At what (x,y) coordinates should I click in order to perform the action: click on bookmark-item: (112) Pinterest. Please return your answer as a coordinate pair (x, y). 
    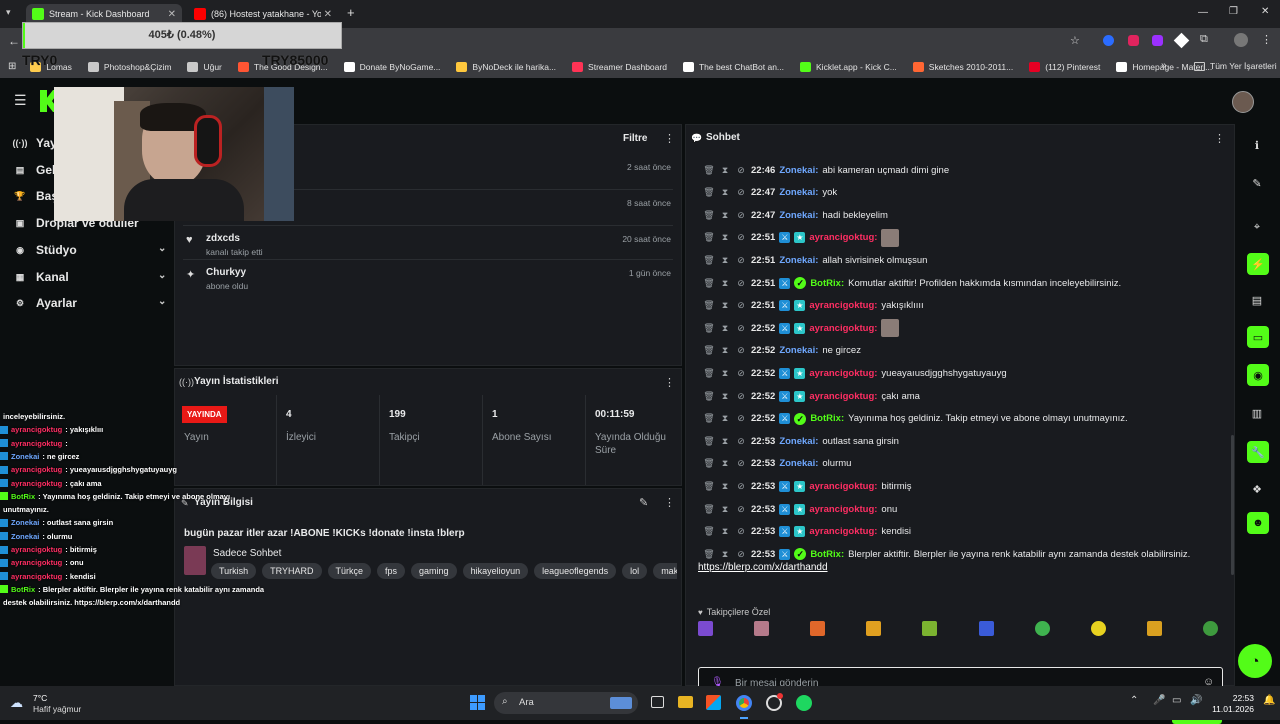
    Looking at the image, I should click on (1064, 66).